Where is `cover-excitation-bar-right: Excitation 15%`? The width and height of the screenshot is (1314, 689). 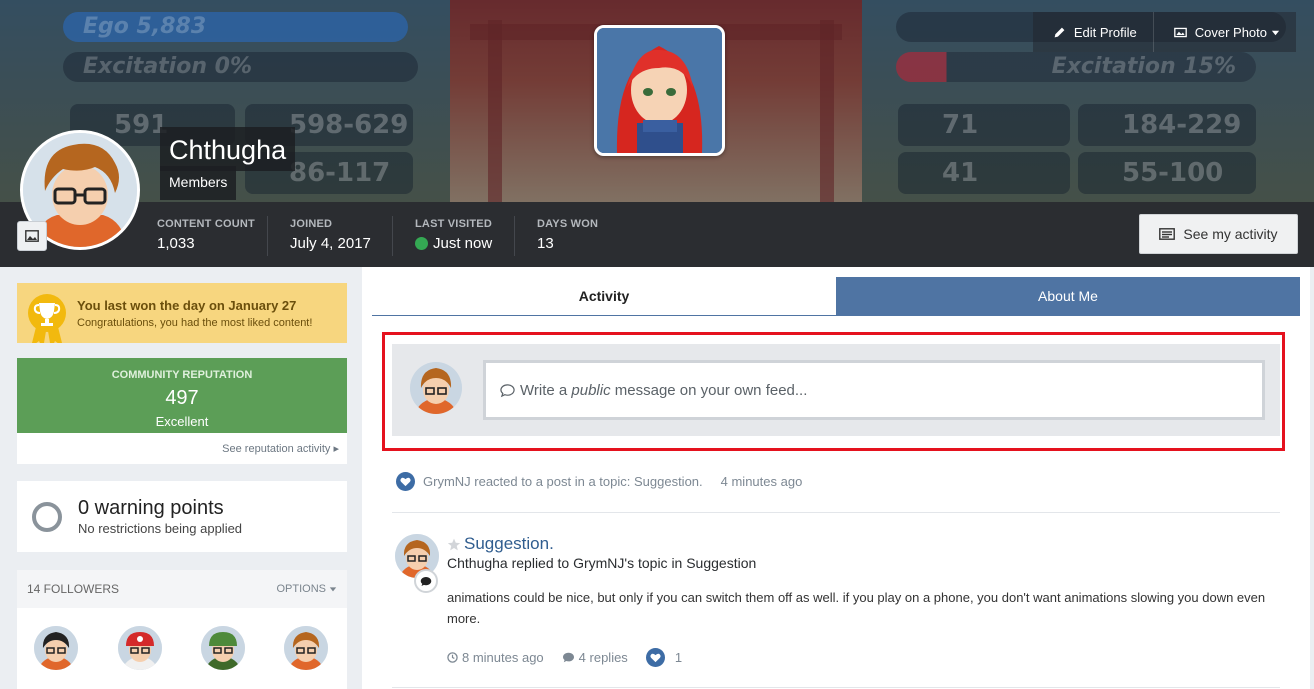 cover-excitation-bar-right: Excitation 15% is located at coordinates (1076, 67).